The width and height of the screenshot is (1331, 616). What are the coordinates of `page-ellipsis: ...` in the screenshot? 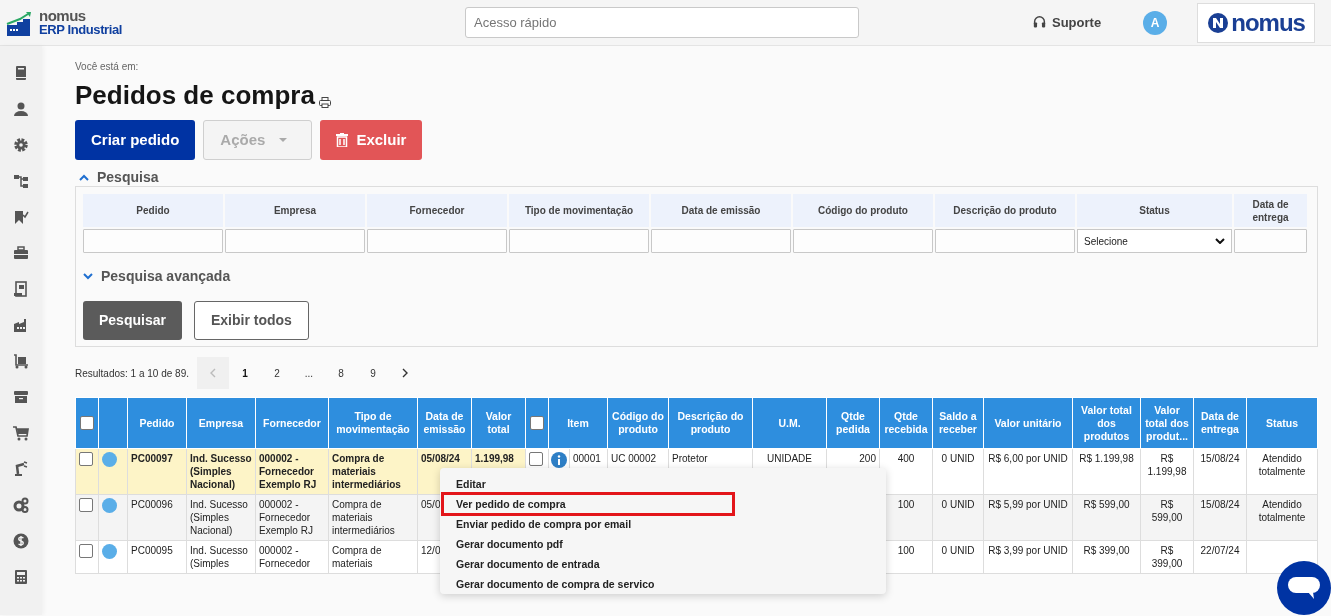 It's located at (309, 373).